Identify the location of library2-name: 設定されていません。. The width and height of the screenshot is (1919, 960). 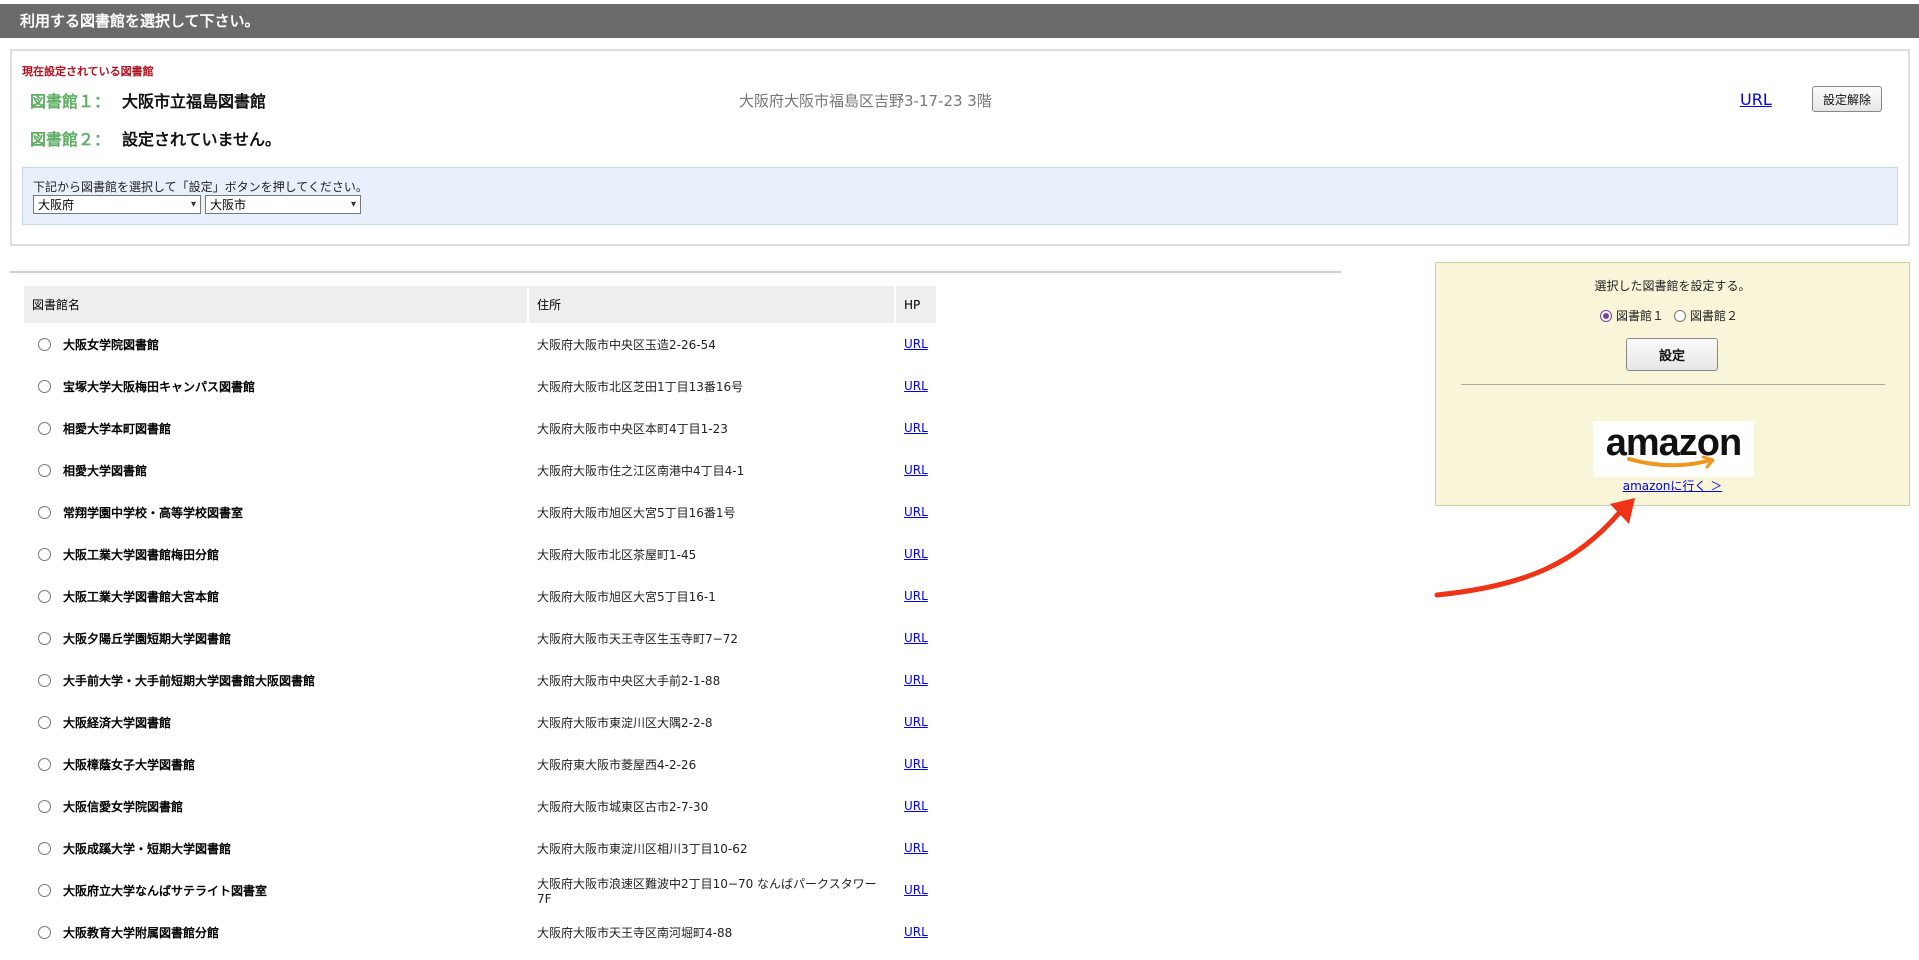
(202, 139).